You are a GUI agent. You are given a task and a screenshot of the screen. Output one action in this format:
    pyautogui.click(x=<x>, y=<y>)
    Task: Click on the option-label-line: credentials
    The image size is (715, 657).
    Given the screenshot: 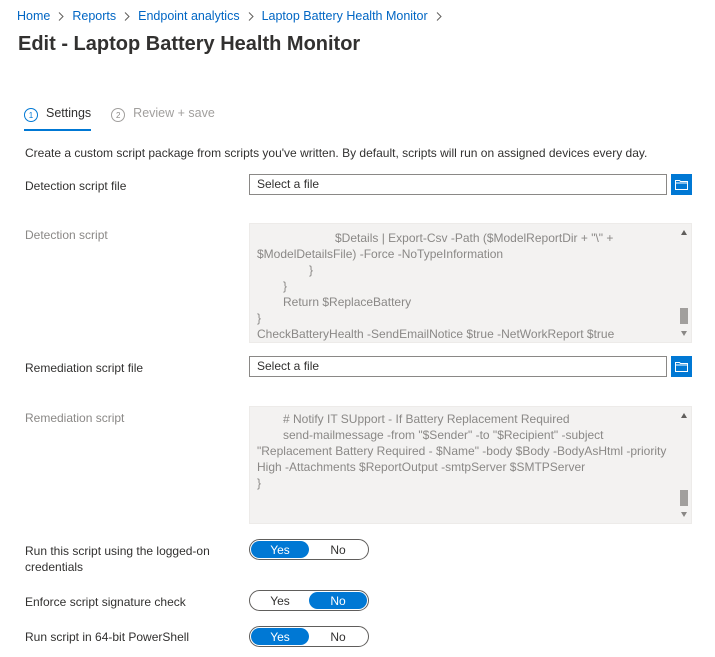 What is the action you would take?
    pyautogui.click(x=54, y=567)
    